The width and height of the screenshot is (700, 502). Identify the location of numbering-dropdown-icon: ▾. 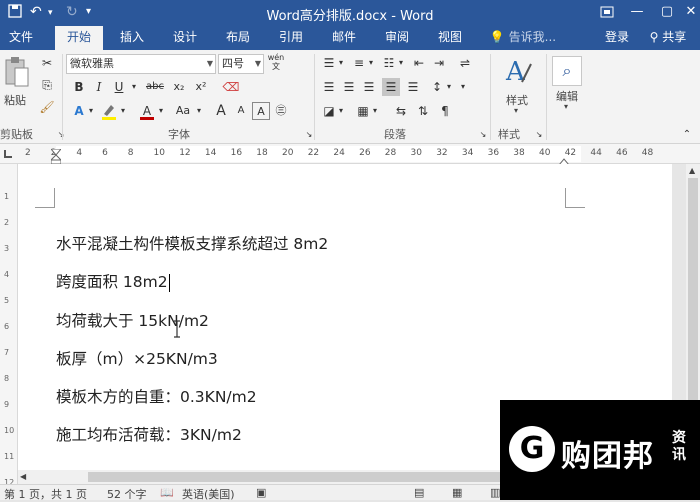
(371, 63).